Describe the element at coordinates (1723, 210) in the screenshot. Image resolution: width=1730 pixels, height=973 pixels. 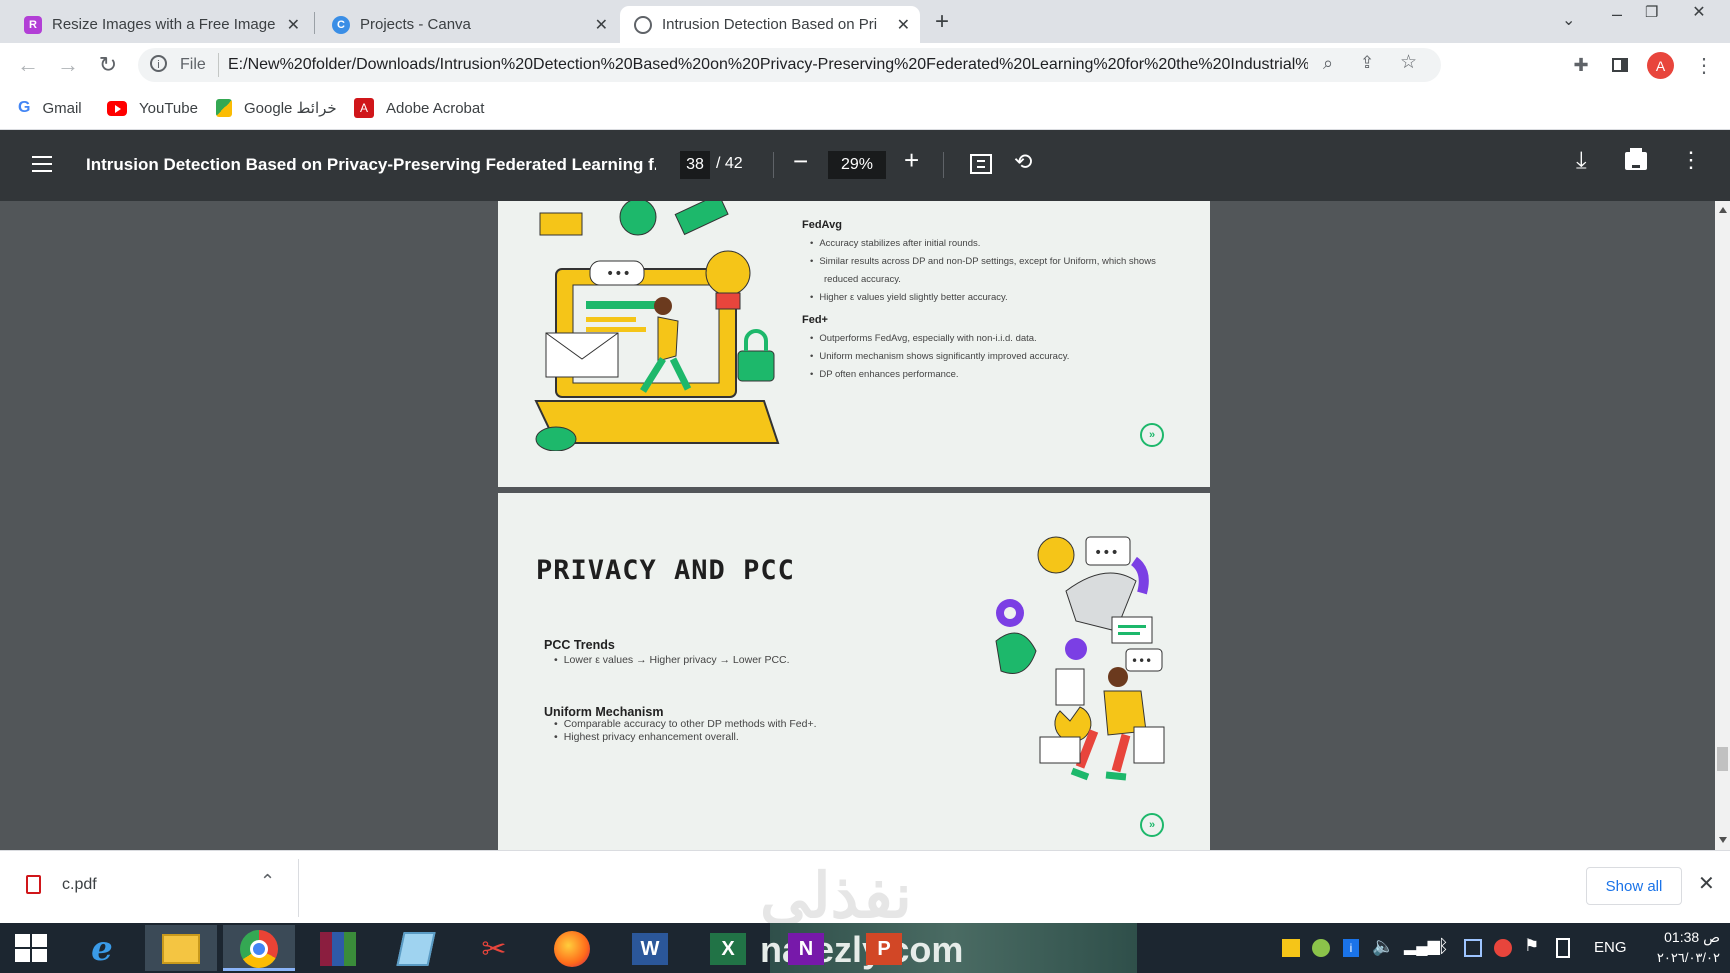
I see `scroll-up-icon` at that location.